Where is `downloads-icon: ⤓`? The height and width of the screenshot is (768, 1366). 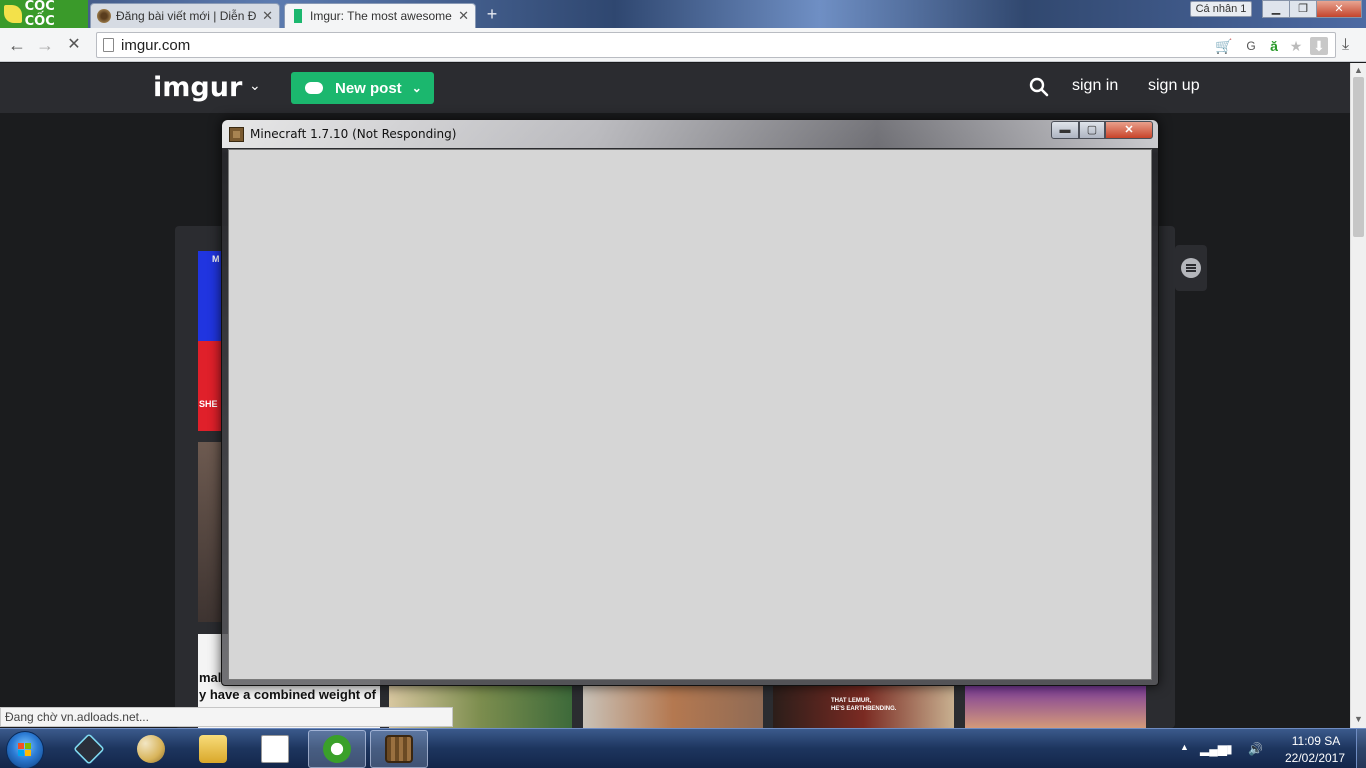
downloads-icon: ⤓ is located at coordinates (1345, 45).